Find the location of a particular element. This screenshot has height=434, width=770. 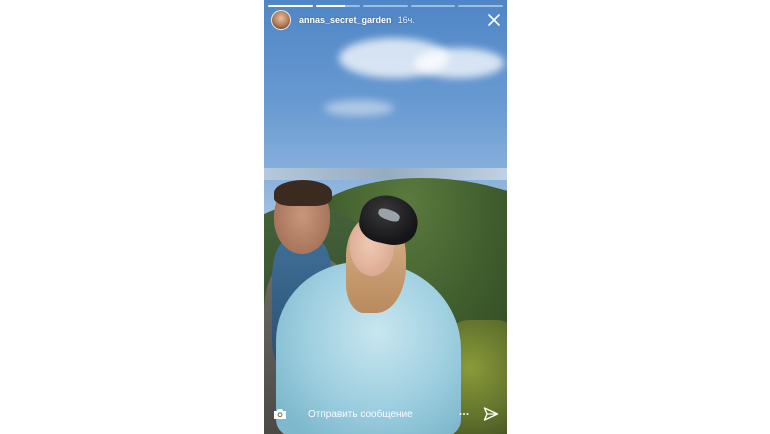

camera-button is located at coordinates (280, 414).